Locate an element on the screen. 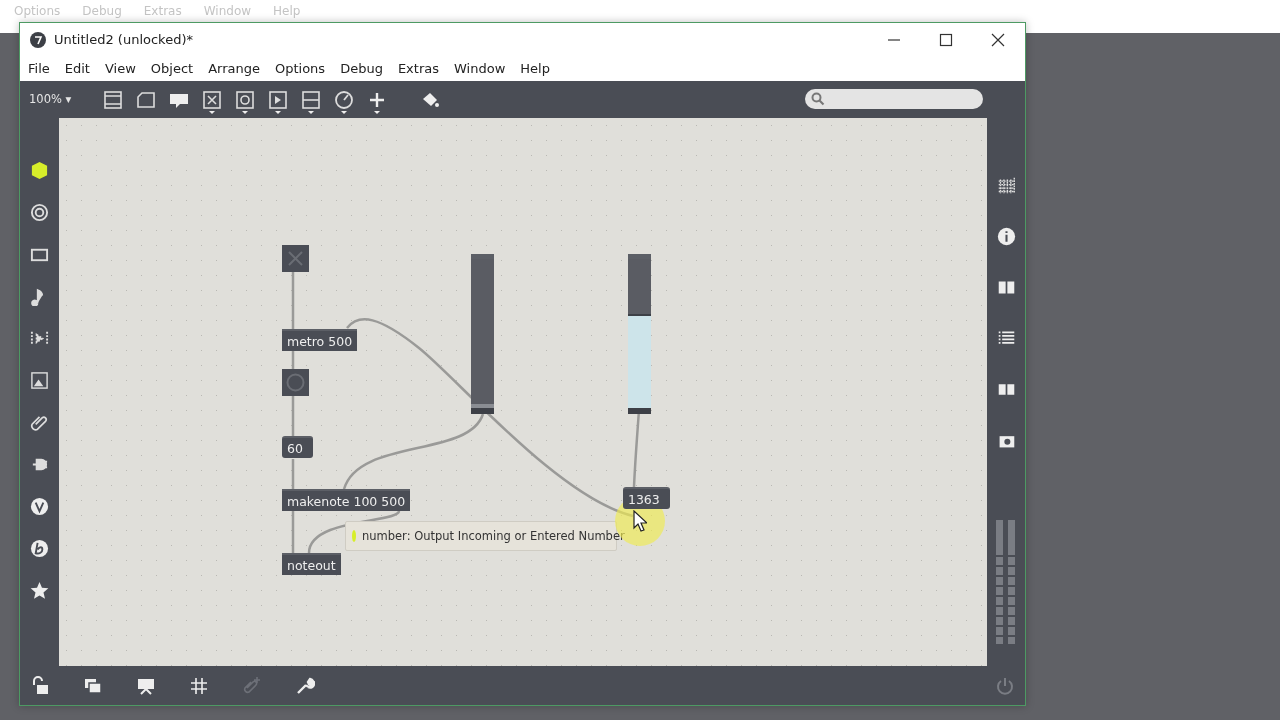 Image resolution: width=1280 pixels, height=720 pixels. plus-object-icon is located at coordinates (377, 102).